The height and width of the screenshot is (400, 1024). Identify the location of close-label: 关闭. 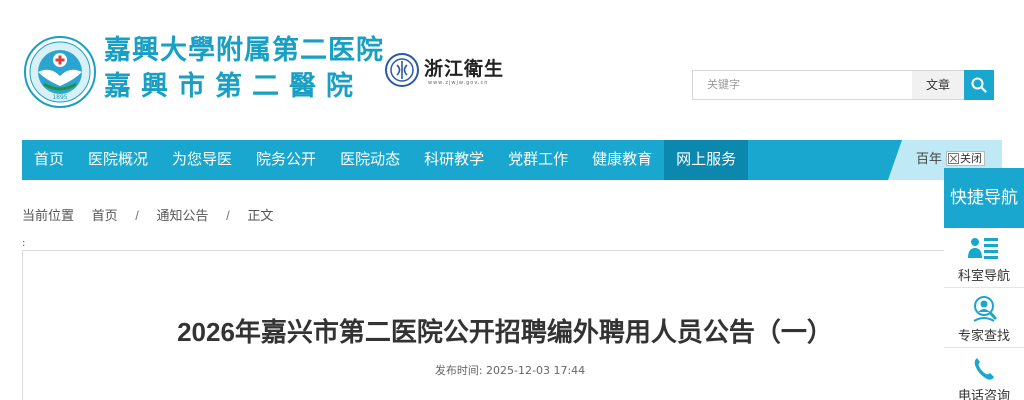
(971, 158).